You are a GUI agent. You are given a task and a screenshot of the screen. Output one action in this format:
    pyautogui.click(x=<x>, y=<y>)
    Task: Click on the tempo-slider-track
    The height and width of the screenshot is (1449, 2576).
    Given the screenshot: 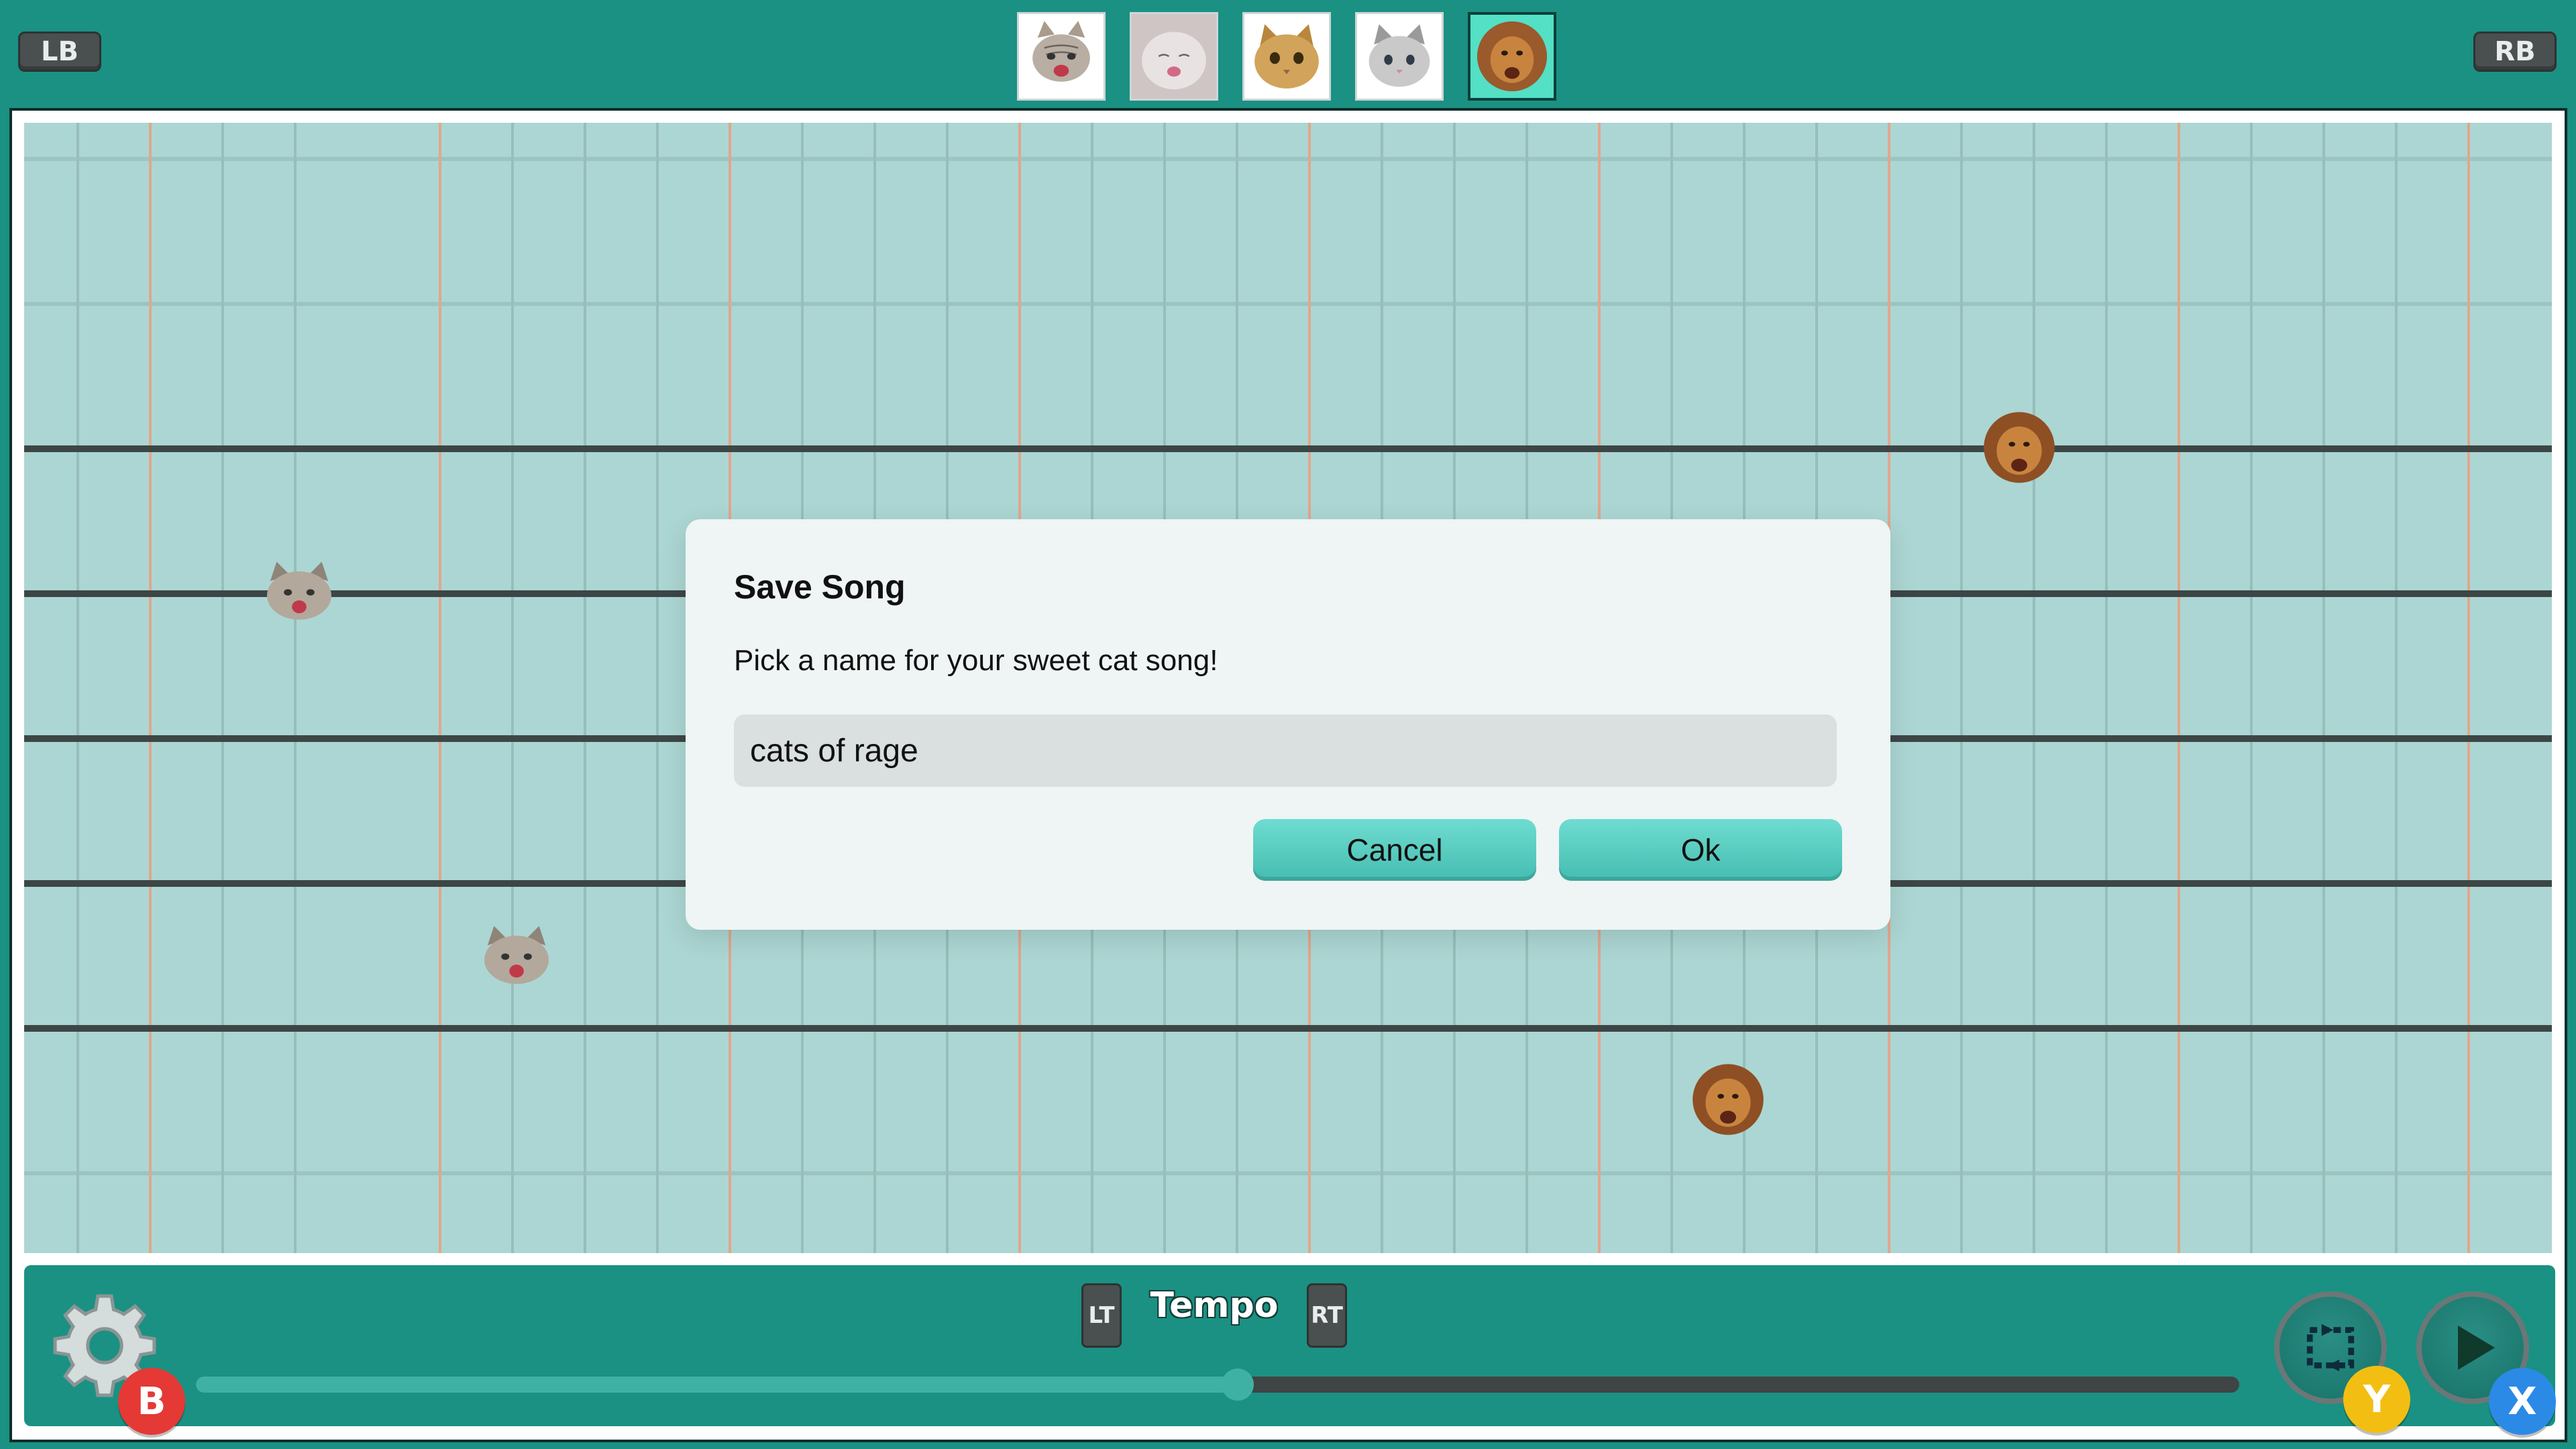 What is the action you would take?
    pyautogui.click(x=1217, y=1385)
    